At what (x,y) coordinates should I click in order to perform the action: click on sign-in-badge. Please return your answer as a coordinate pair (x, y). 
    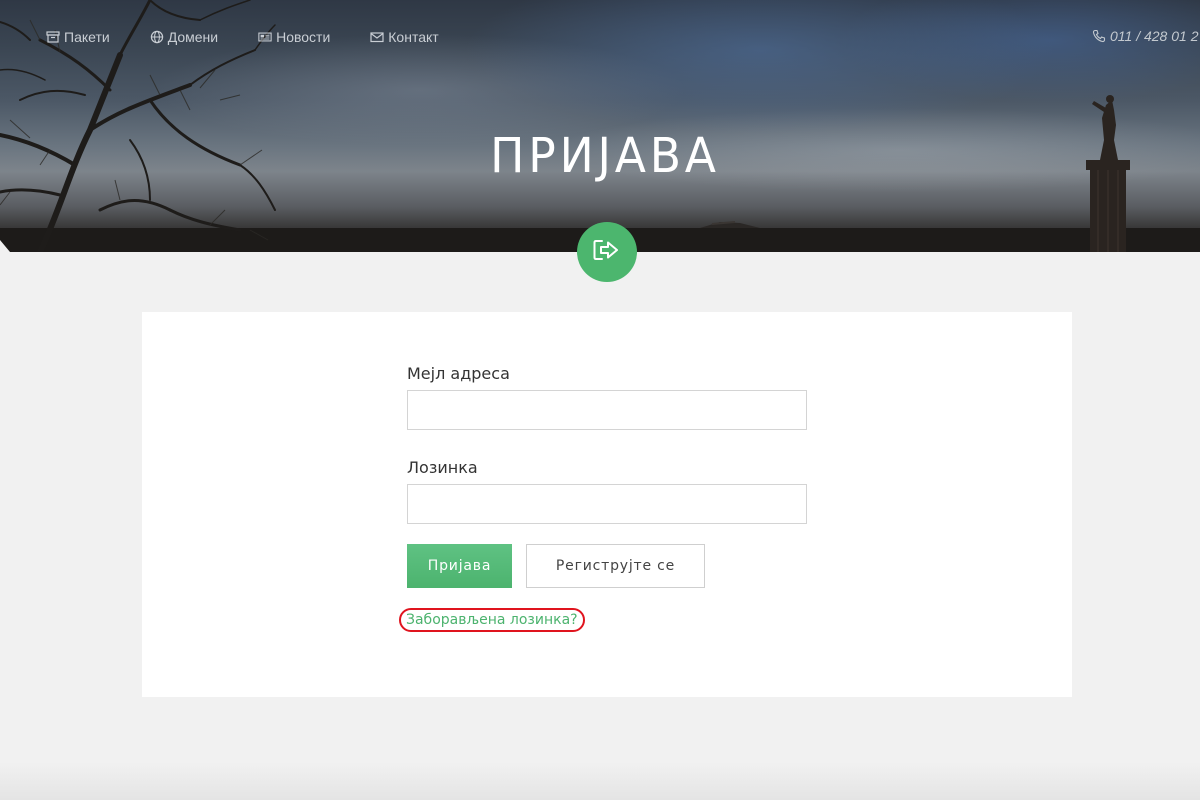
    Looking at the image, I should click on (607, 252).